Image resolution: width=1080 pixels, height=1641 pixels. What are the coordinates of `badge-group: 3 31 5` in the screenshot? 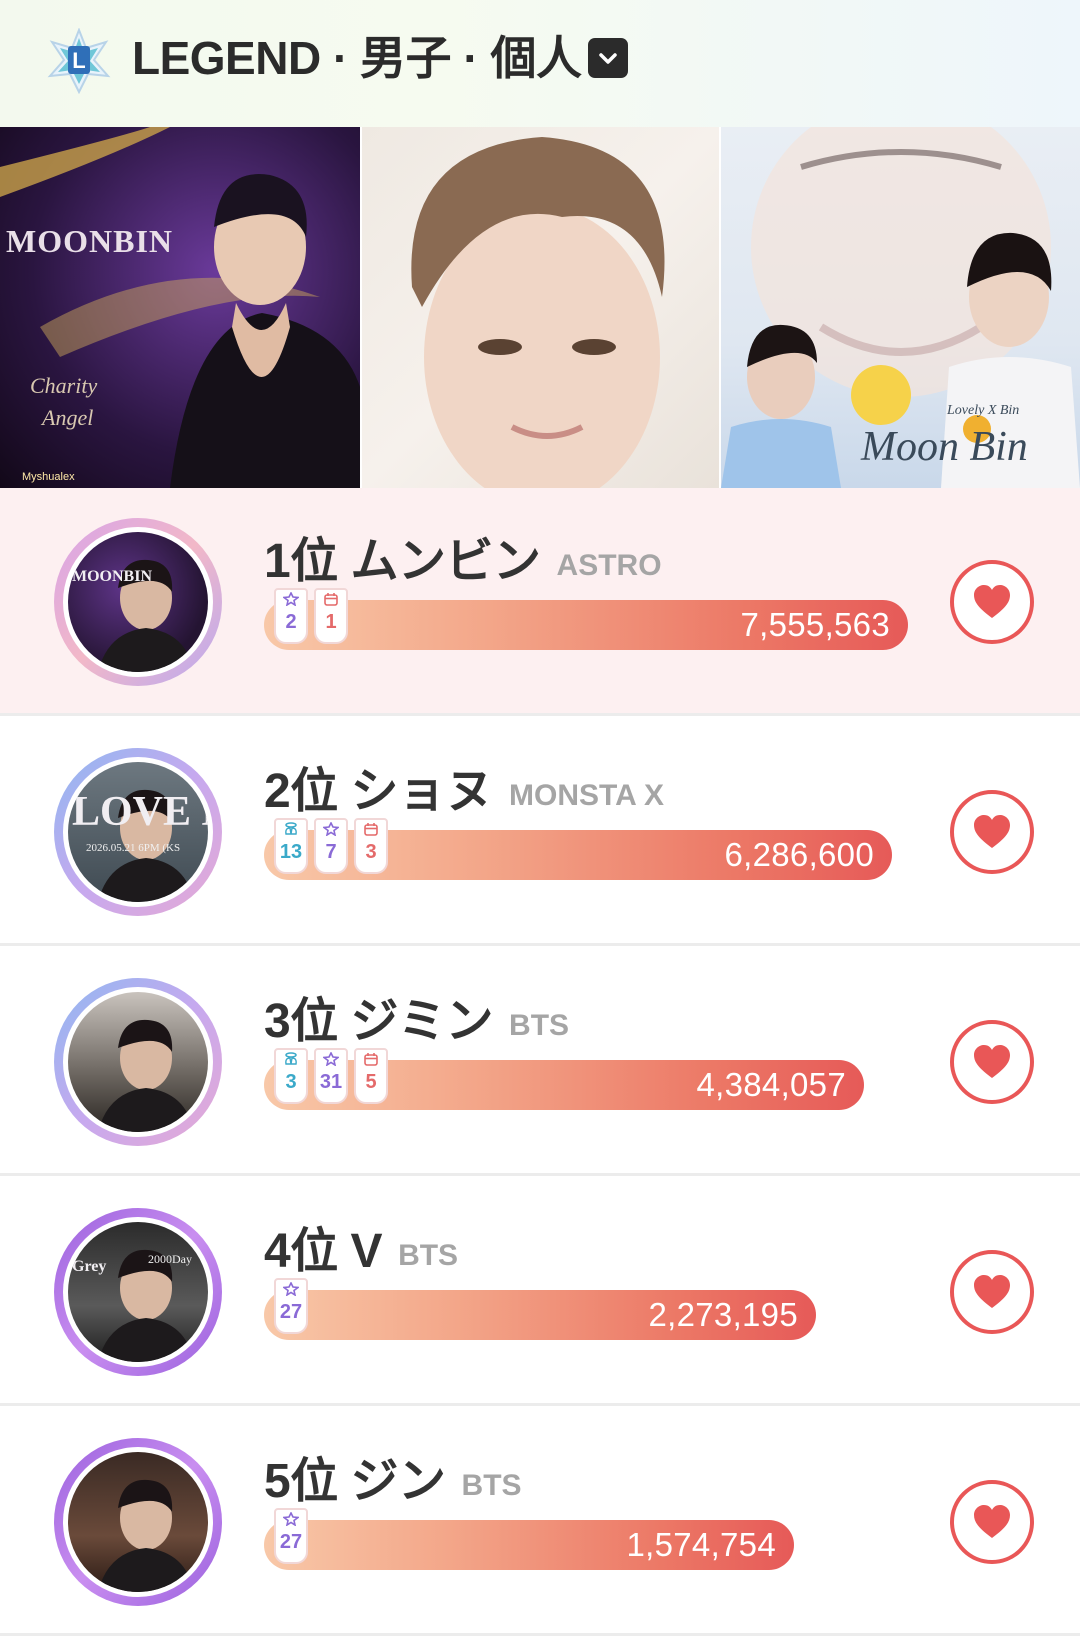 It's located at (331, 1076).